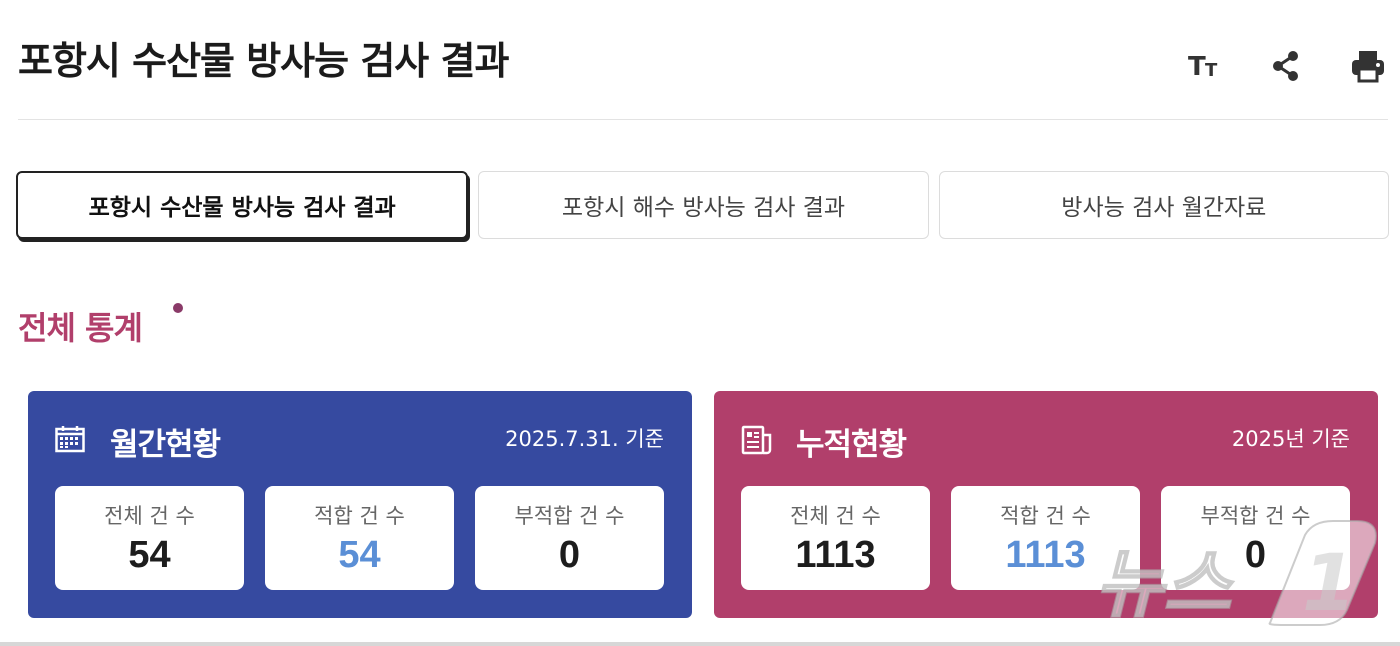 This screenshot has width=1400, height=646. I want to click on share-icon, so click(1285, 66).